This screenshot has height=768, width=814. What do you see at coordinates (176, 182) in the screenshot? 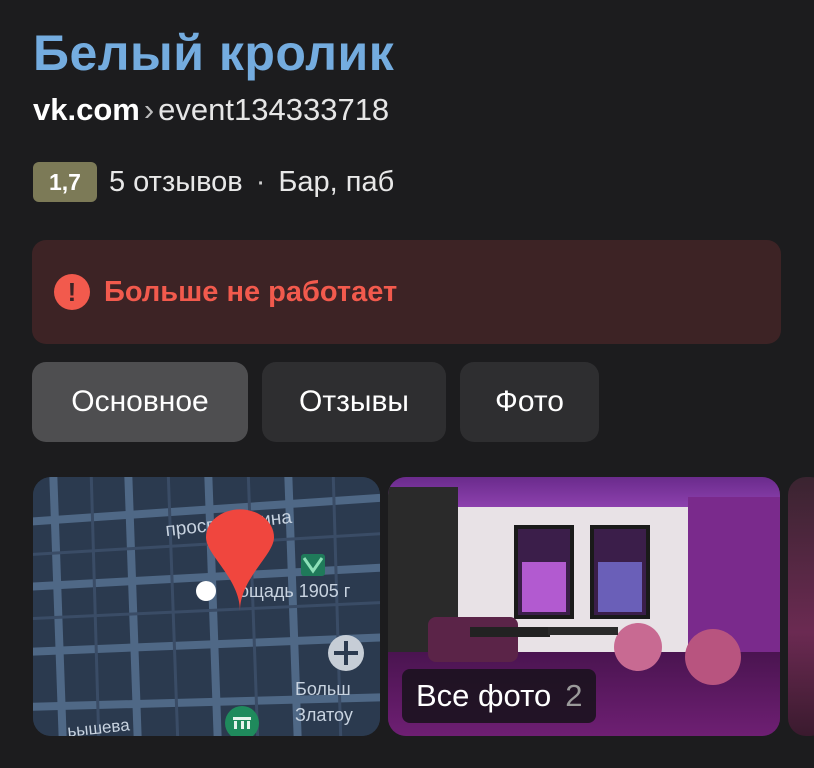
I see `reviews-count: 5 отзывов` at bounding box center [176, 182].